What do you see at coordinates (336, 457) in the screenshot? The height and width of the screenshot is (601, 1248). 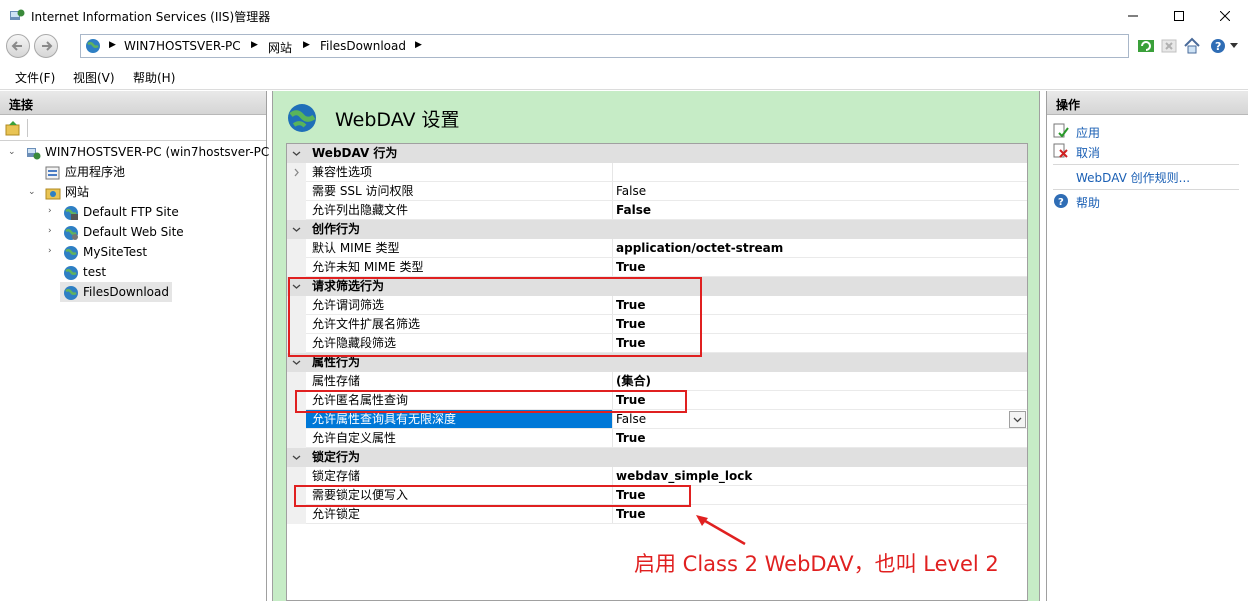 I see `property-name: 锁定行为` at bounding box center [336, 457].